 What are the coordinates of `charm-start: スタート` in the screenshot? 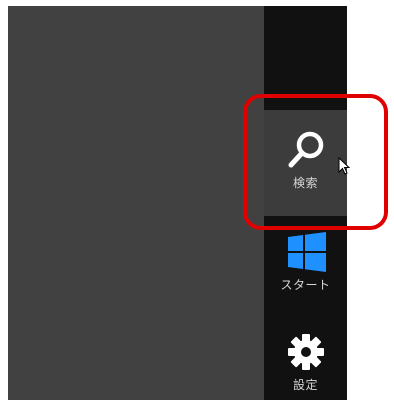 It's located at (305, 267).